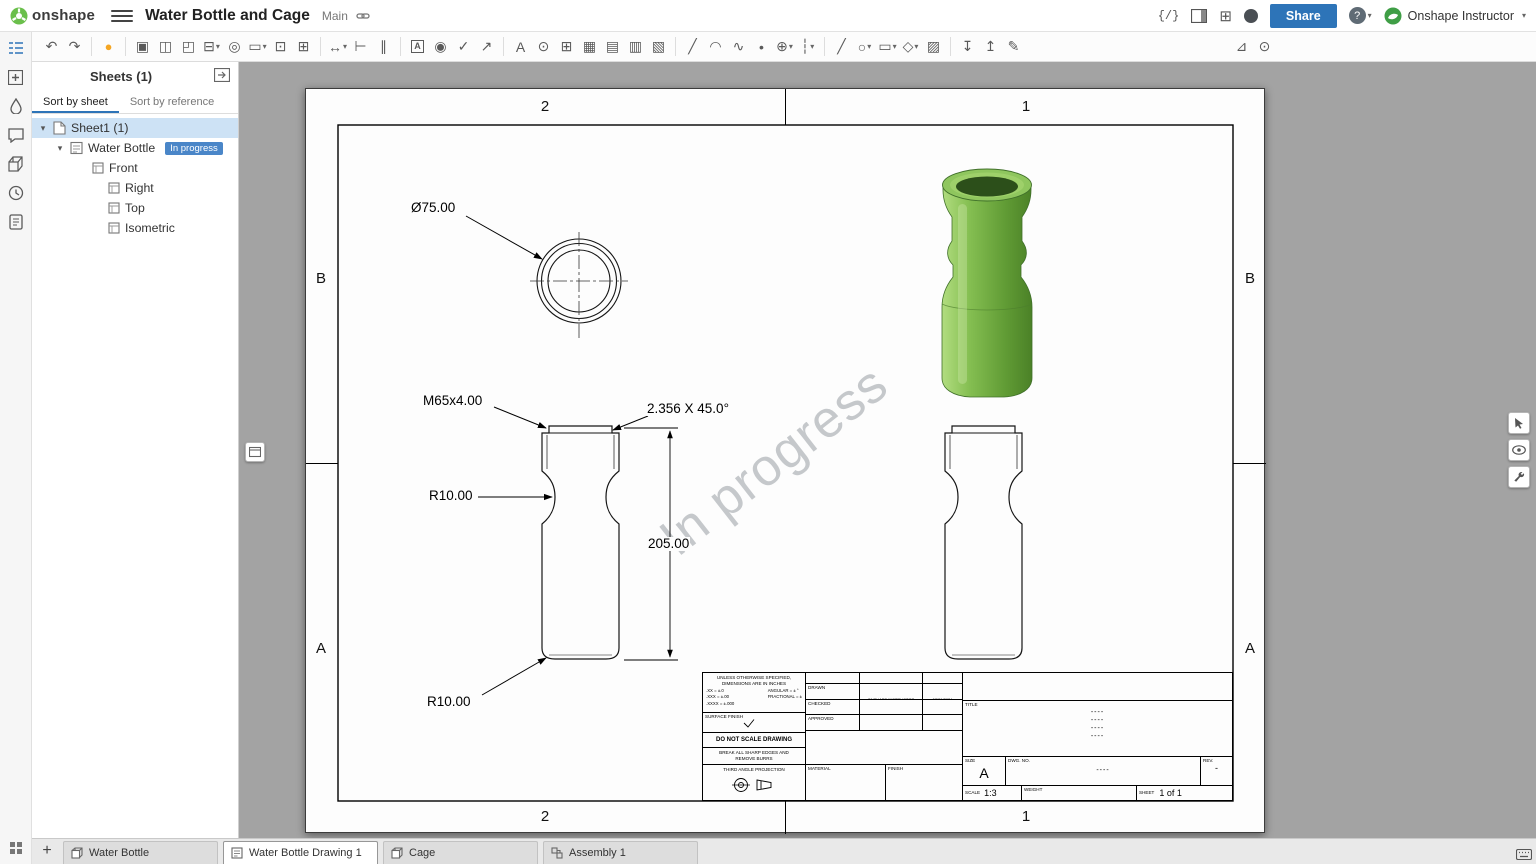  I want to click on find-icon: ⊙, so click(543, 47).